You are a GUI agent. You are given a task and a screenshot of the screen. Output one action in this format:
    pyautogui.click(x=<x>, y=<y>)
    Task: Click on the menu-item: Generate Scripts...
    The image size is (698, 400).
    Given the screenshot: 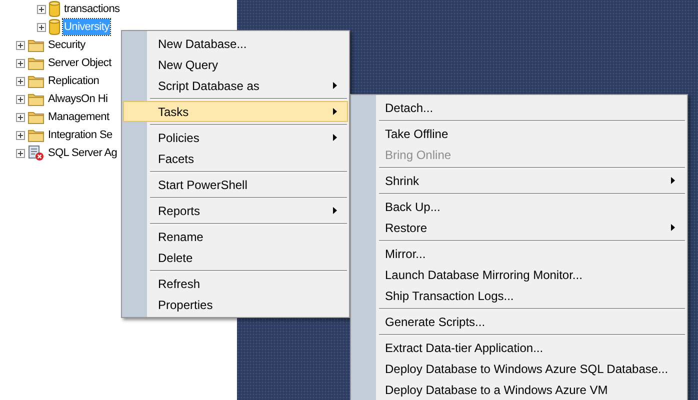 What is the action you would take?
    pyautogui.click(x=519, y=321)
    